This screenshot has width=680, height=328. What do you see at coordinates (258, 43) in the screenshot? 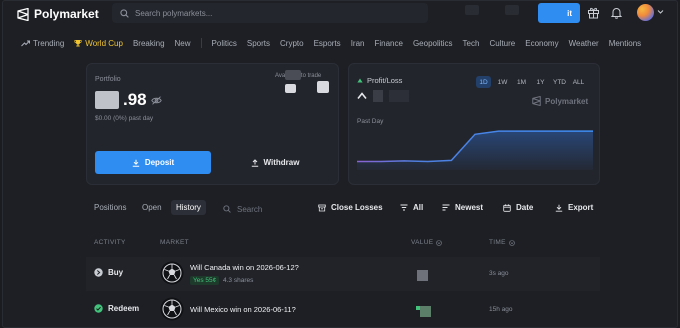
I see `nav-item-sports: Sports` at bounding box center [258, 43].